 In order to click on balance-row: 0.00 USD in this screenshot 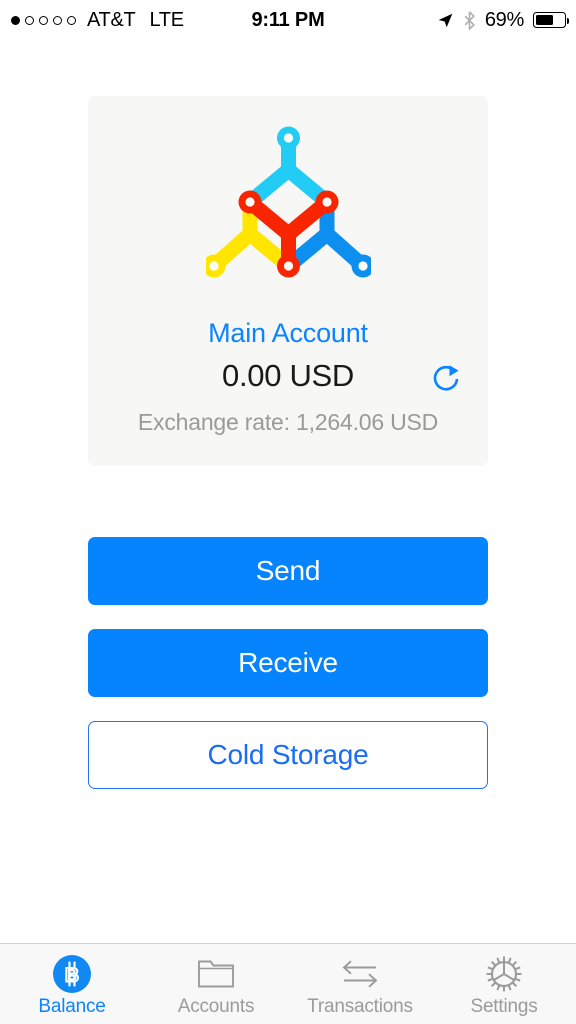, I will do `click(288, 380)`.